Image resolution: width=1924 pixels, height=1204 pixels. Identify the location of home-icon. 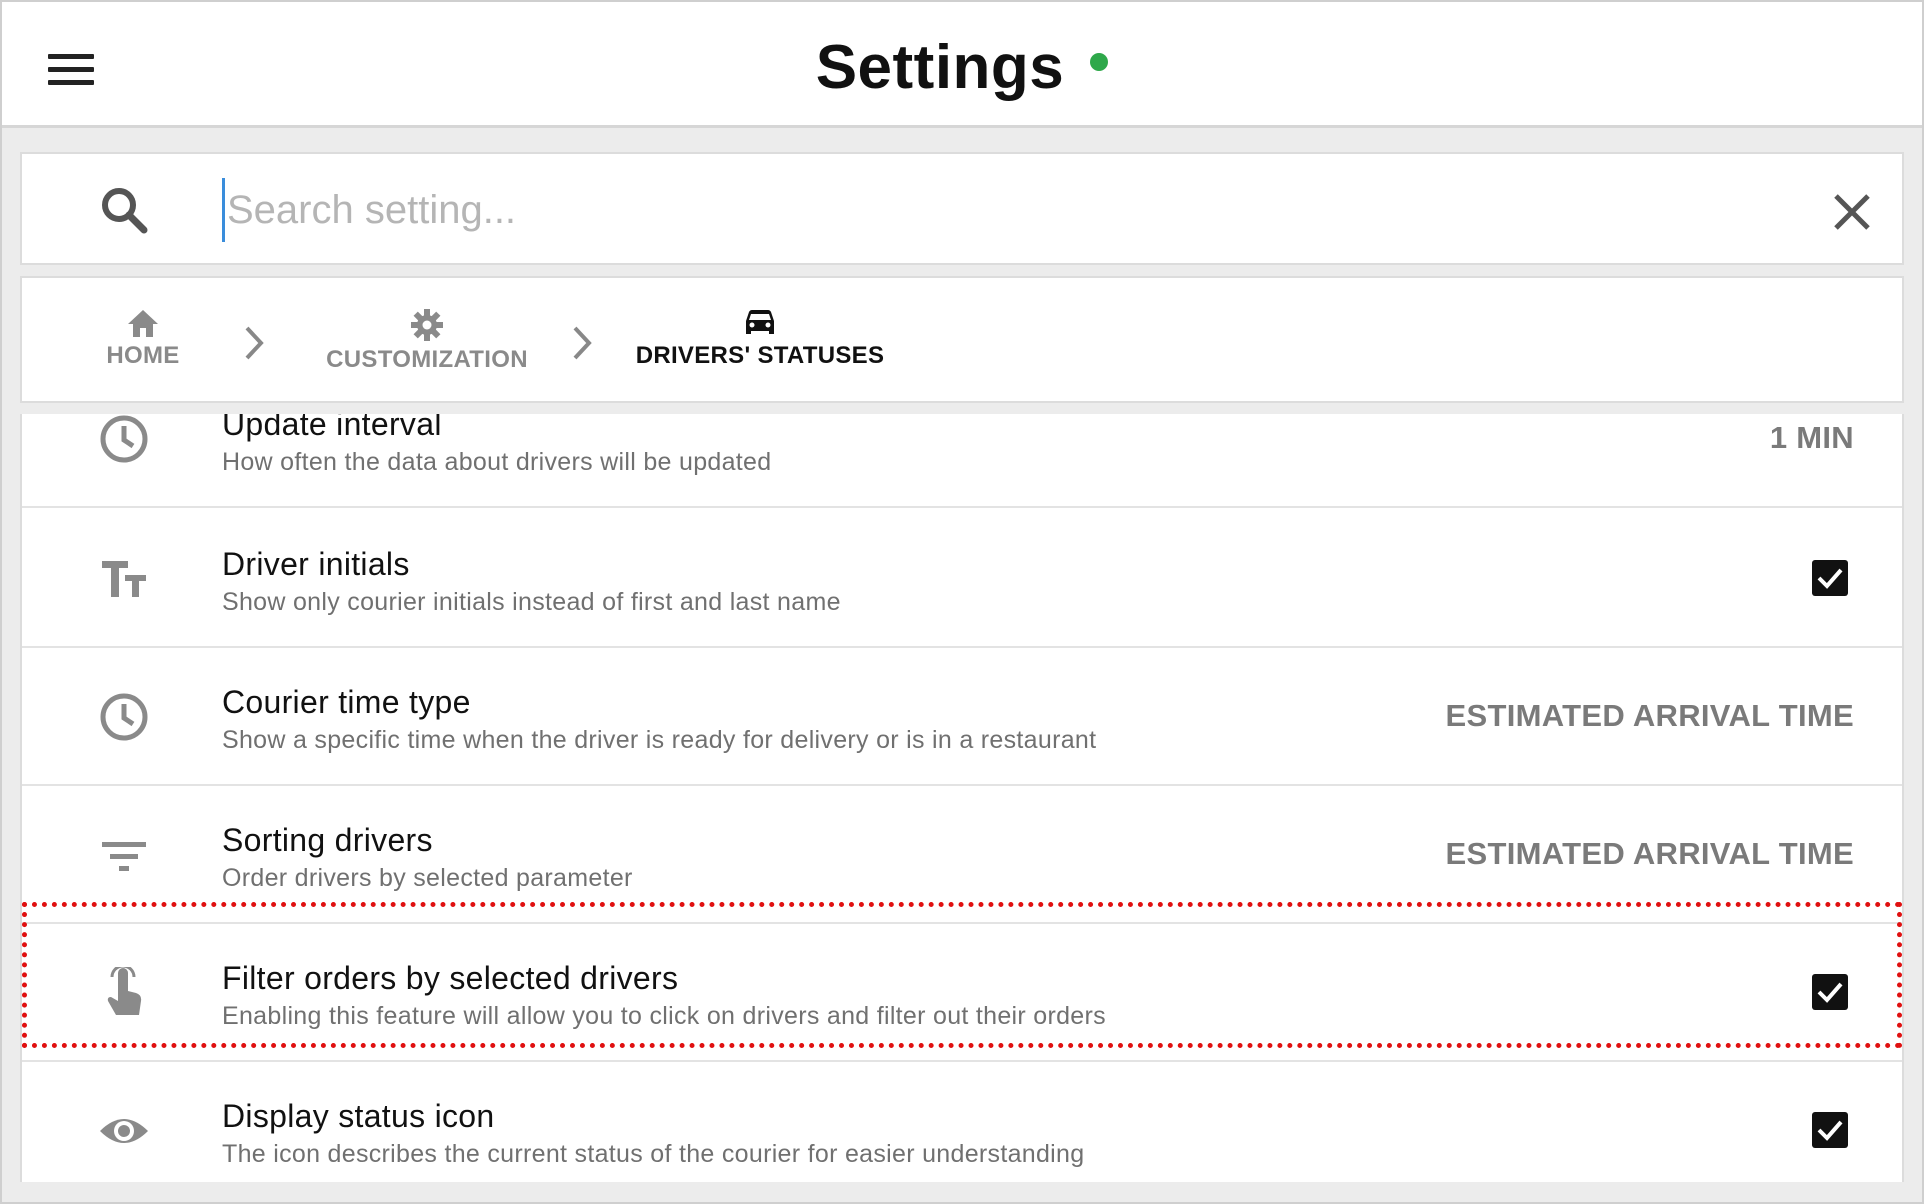
(143, 323).